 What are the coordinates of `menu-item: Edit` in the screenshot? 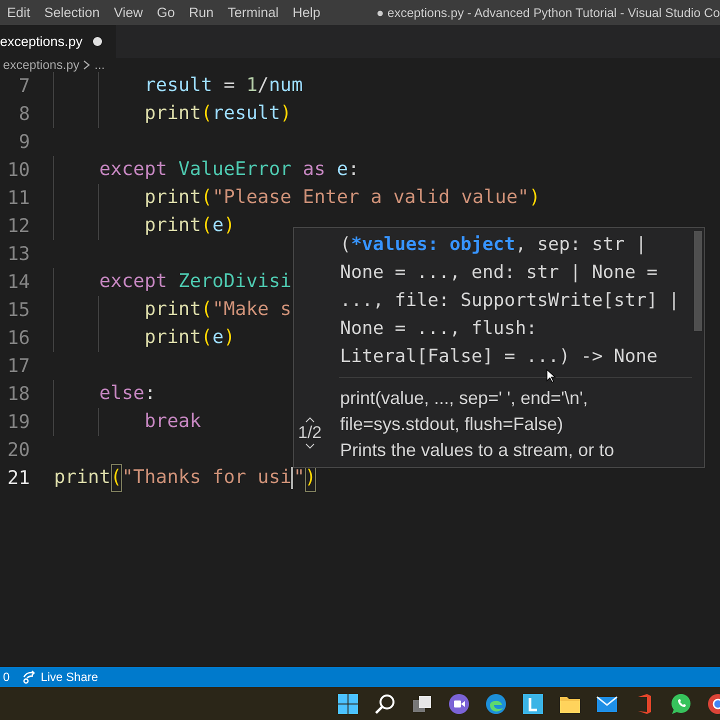 It's located at (19, 13).